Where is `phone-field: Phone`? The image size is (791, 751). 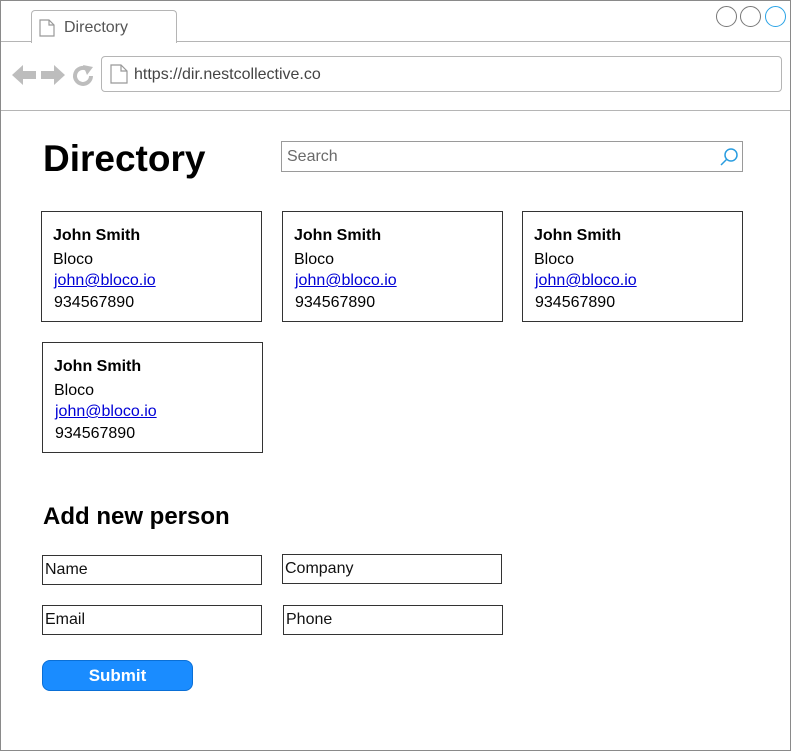 phone-field: Phone is located at coordinates (393, 620).